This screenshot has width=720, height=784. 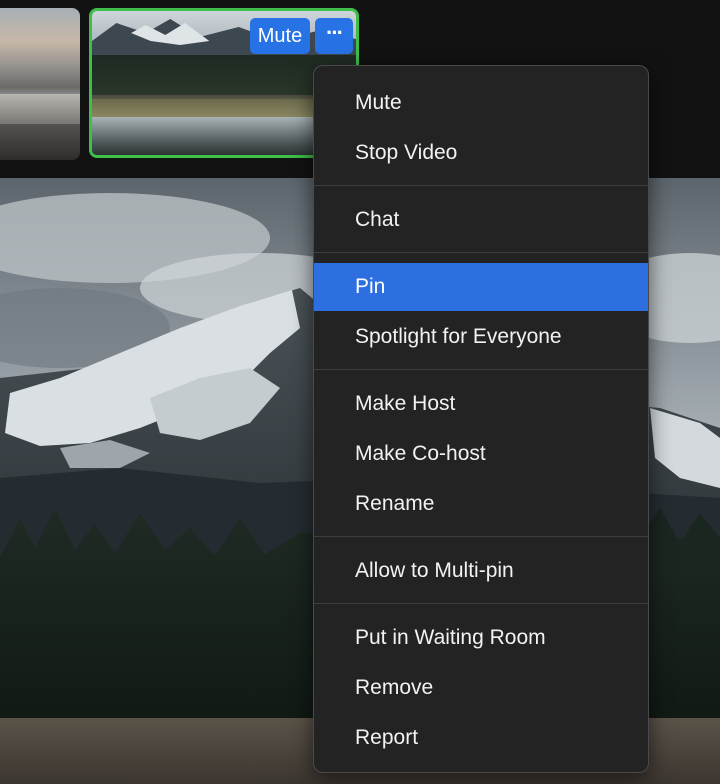 I want to click on menu-item-spotlight: Spotlight for Everyone, so click(x=481, y=337).